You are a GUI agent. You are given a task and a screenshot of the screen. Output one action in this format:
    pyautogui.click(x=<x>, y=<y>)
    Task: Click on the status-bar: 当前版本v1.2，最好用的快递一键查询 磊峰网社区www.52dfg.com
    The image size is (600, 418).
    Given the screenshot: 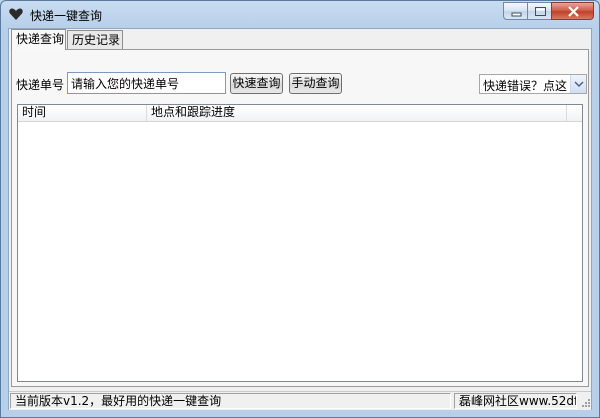 What is the action you would take?
    pyautogui.click(x=300, y=400)
    